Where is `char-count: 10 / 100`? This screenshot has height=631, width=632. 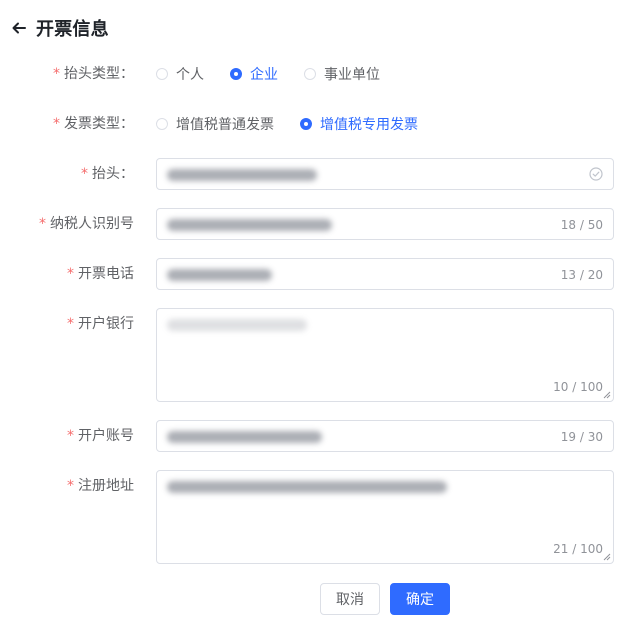
char-count: 10 / 100 is located at coordinates (578, 387).